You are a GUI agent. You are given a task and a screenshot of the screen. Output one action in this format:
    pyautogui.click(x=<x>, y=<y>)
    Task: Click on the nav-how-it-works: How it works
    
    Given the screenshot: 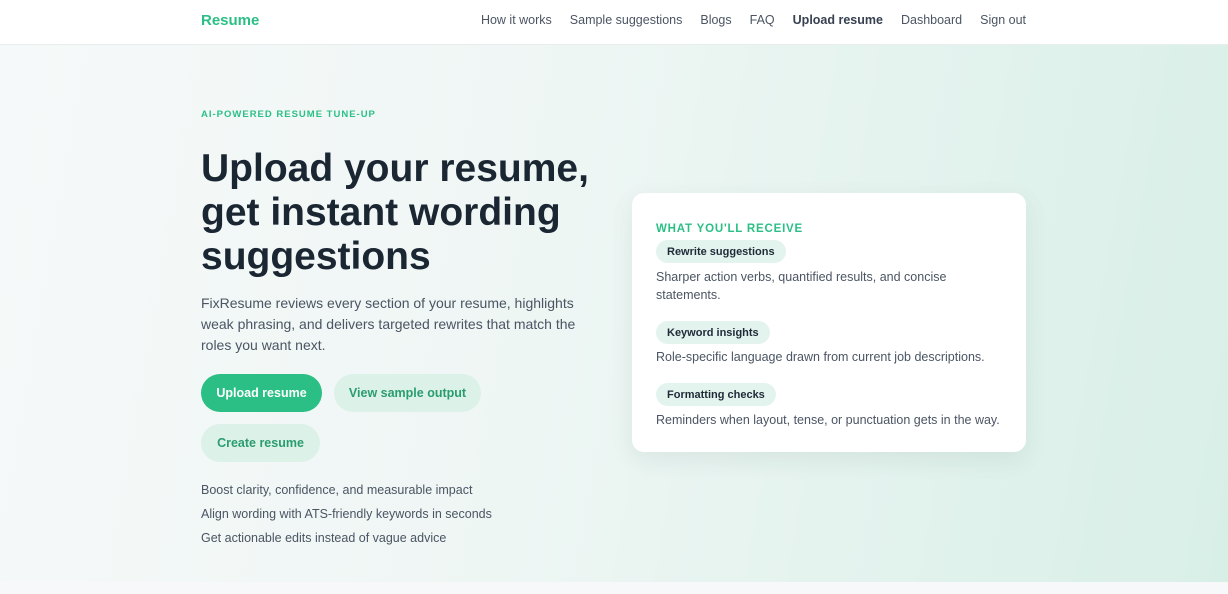 What is the action you would take?
    pyautogui.click(x=516, y=20)
    